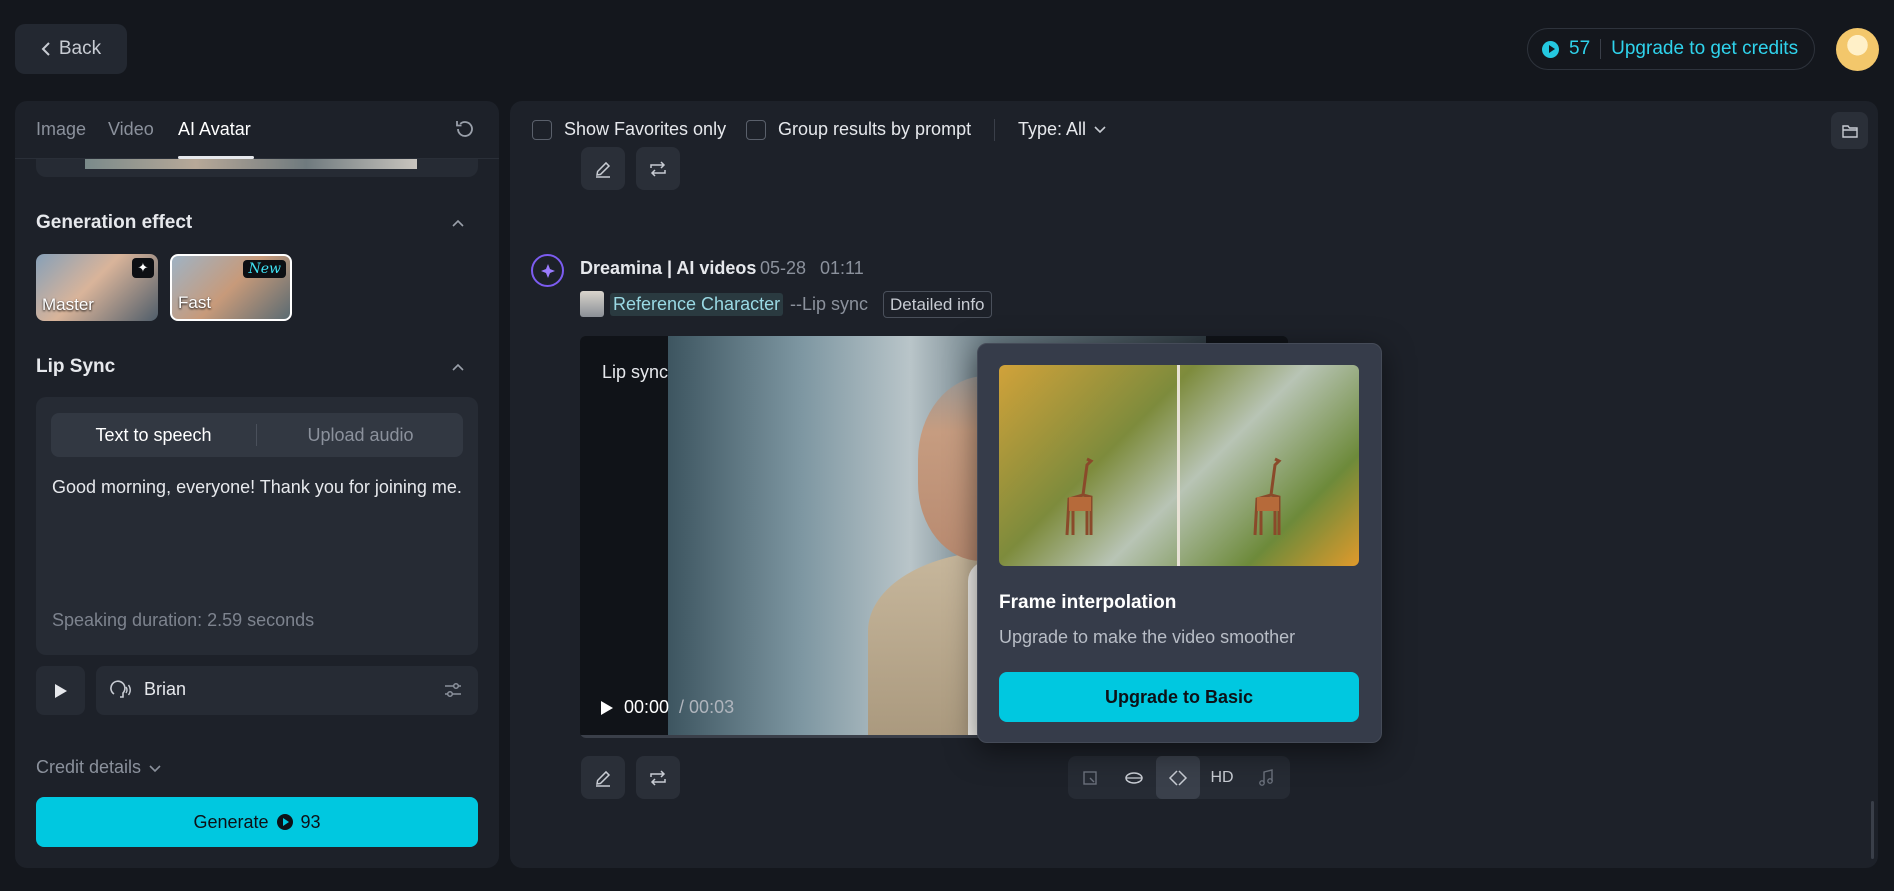 This screenshot has width=1894, height=891. What do you see at coordinates (1052, 129) in the screenshot?
I see `type-filter: Type: All` at bounding box center [1052, 129].